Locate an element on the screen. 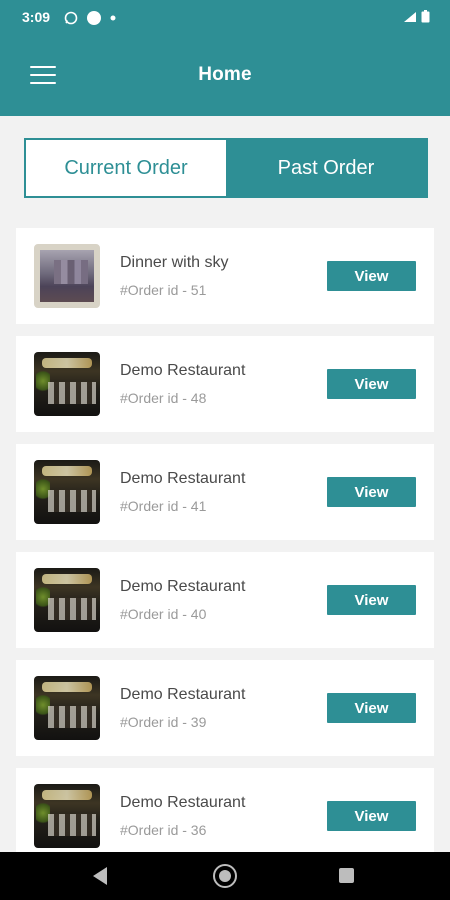 Image resolution: width=450 pixels, height=900 pixels. whatsapp-icon is located at coordinates (71, 18).